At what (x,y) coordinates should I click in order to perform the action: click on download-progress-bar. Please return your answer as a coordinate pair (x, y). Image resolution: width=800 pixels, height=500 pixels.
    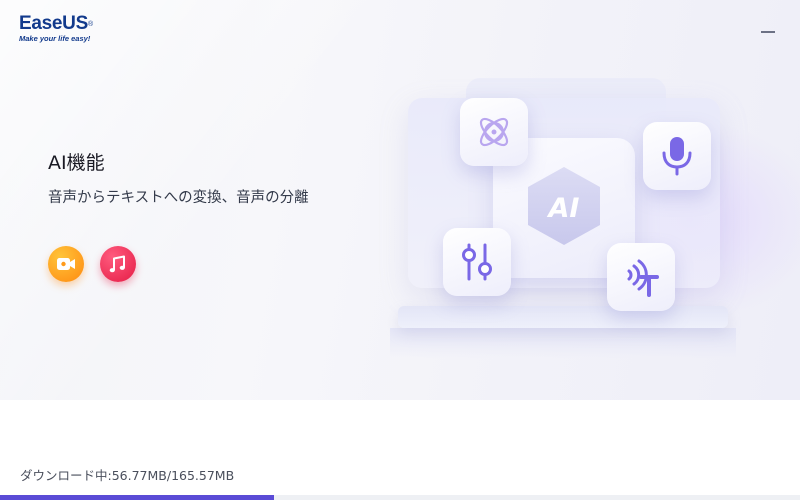
    Looking at the image, I should click on (400, 497).